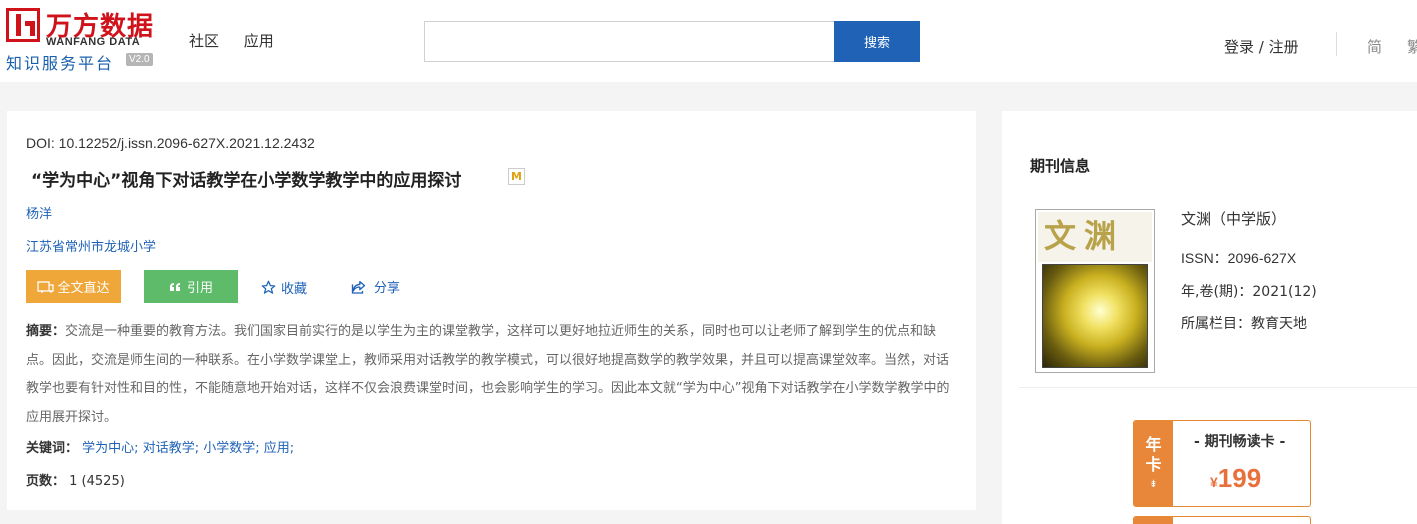 The image size is (1417, 524). I want to click on quote-icon, so click(174, 286).